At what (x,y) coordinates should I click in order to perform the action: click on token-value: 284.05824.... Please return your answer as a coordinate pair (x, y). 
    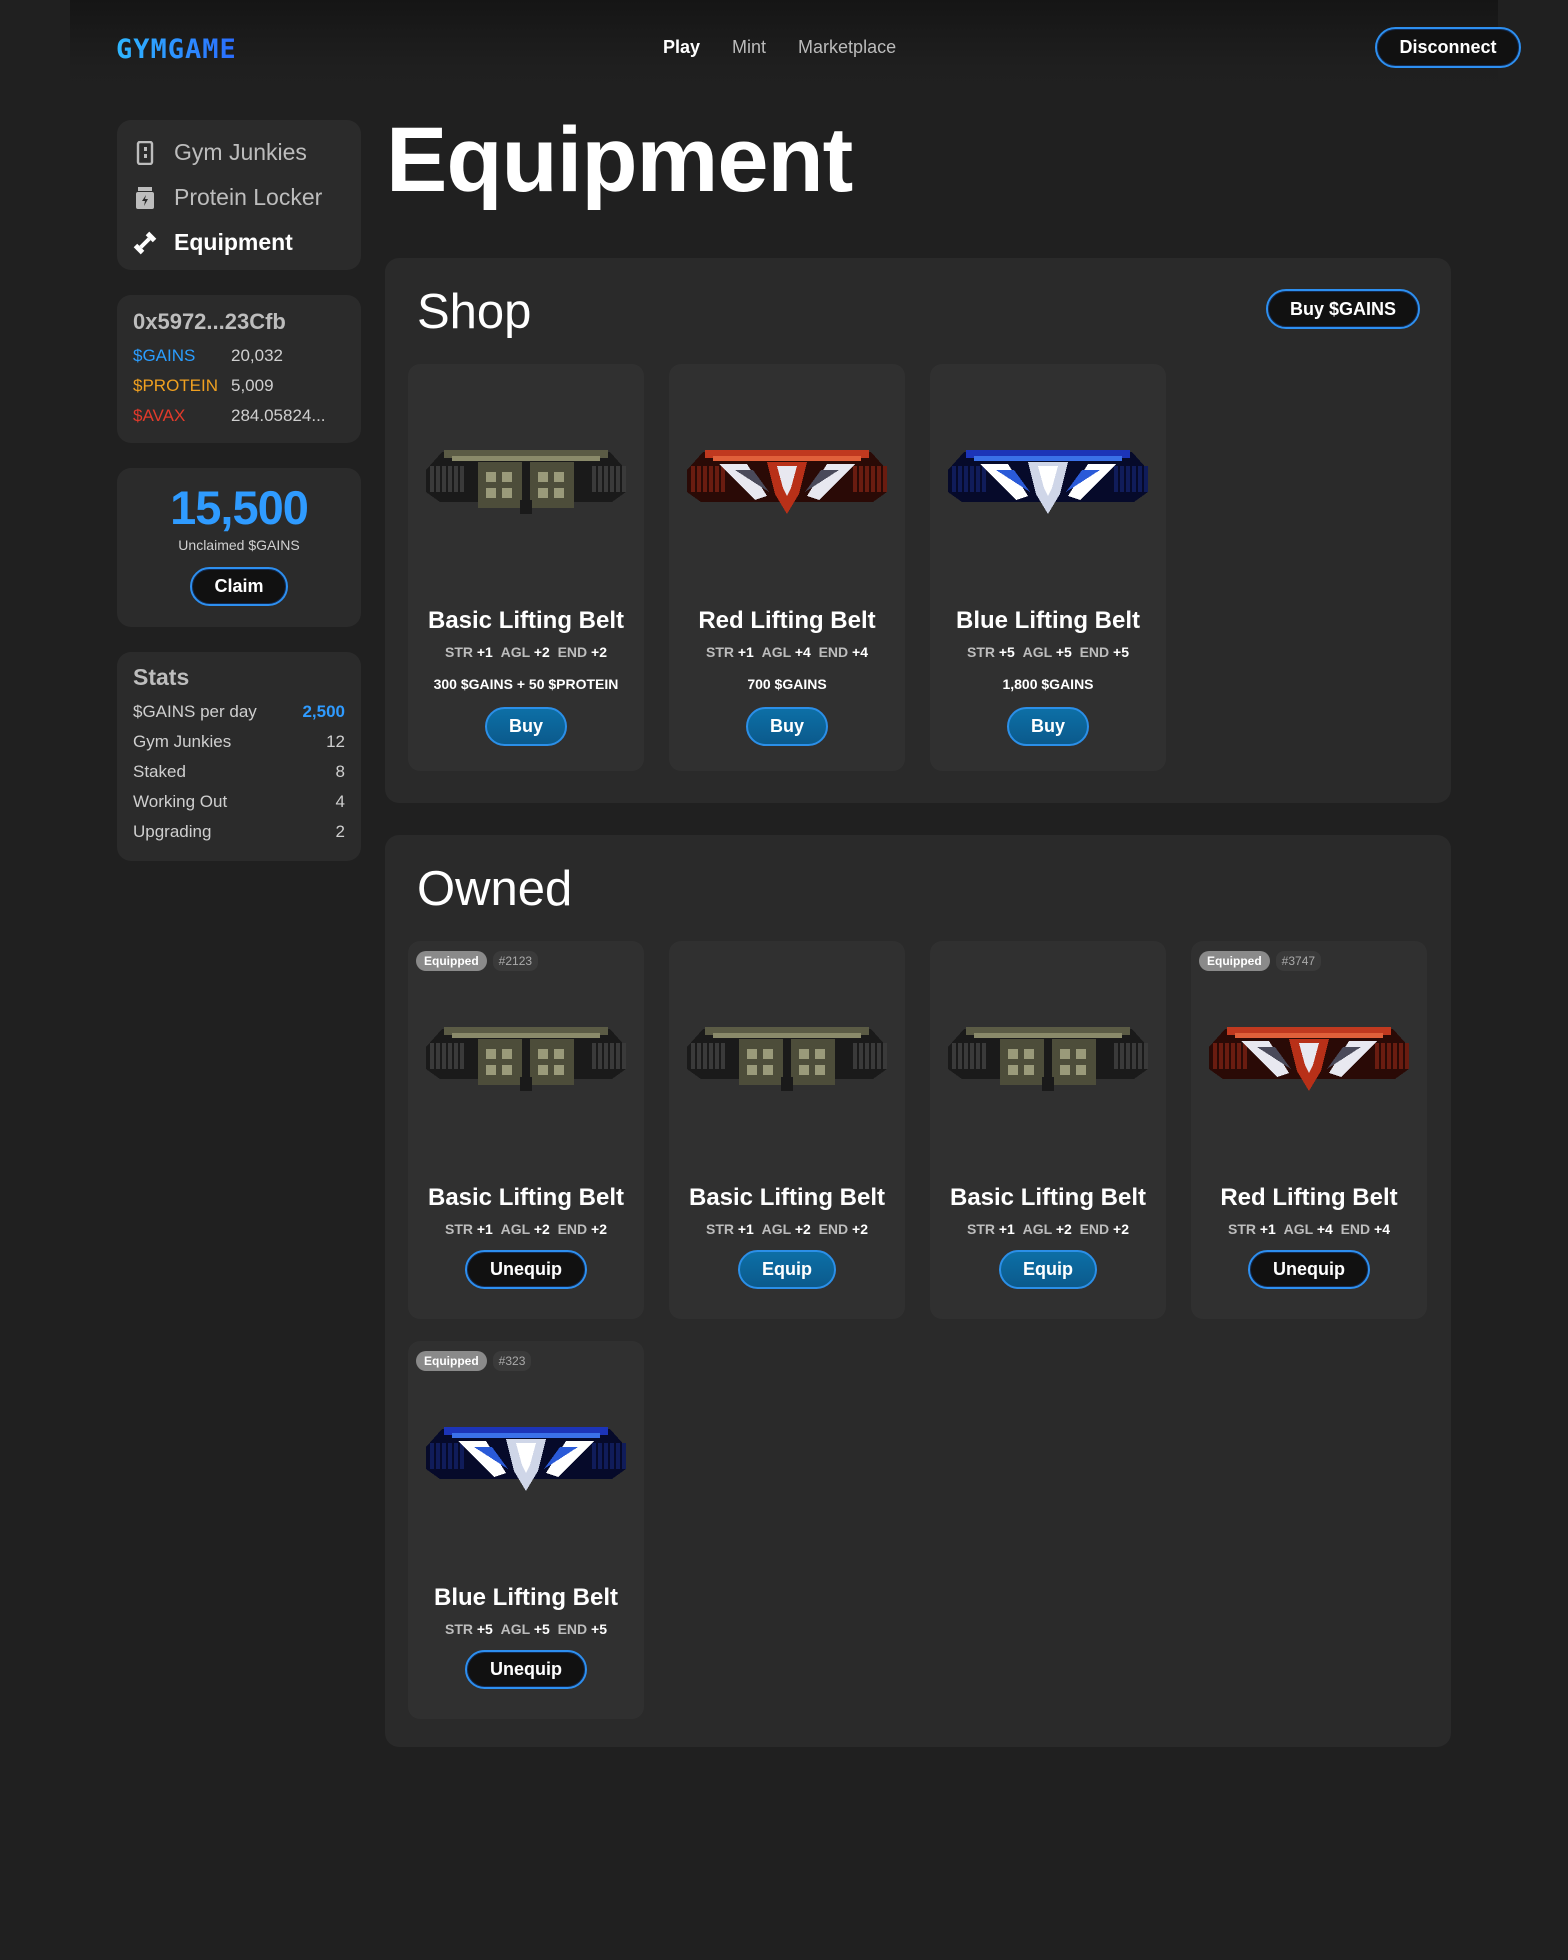
    Looking at the image, I should click on (278, 415).